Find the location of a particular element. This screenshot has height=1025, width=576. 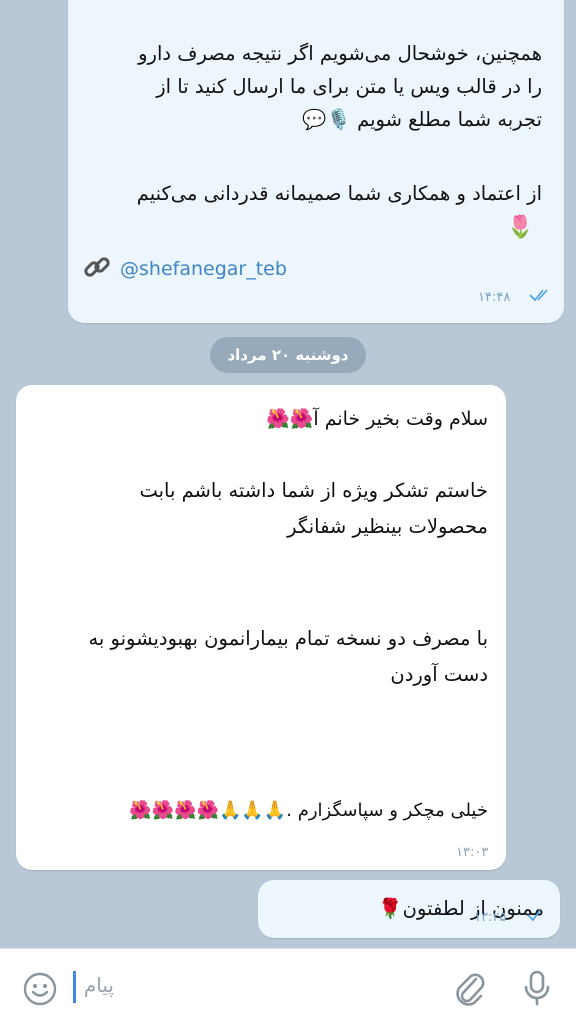

message-time: ۱۳:۰۳ is located at coordinates (472, 852).